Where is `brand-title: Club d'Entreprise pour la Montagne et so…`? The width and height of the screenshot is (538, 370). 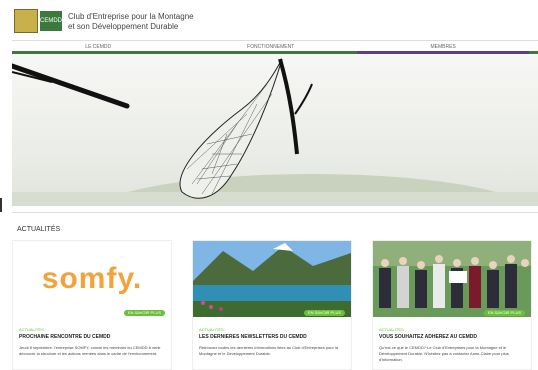 brand-title: Club d'Entreprise pour la Montagne et so… is located at coordinates (131, 22).